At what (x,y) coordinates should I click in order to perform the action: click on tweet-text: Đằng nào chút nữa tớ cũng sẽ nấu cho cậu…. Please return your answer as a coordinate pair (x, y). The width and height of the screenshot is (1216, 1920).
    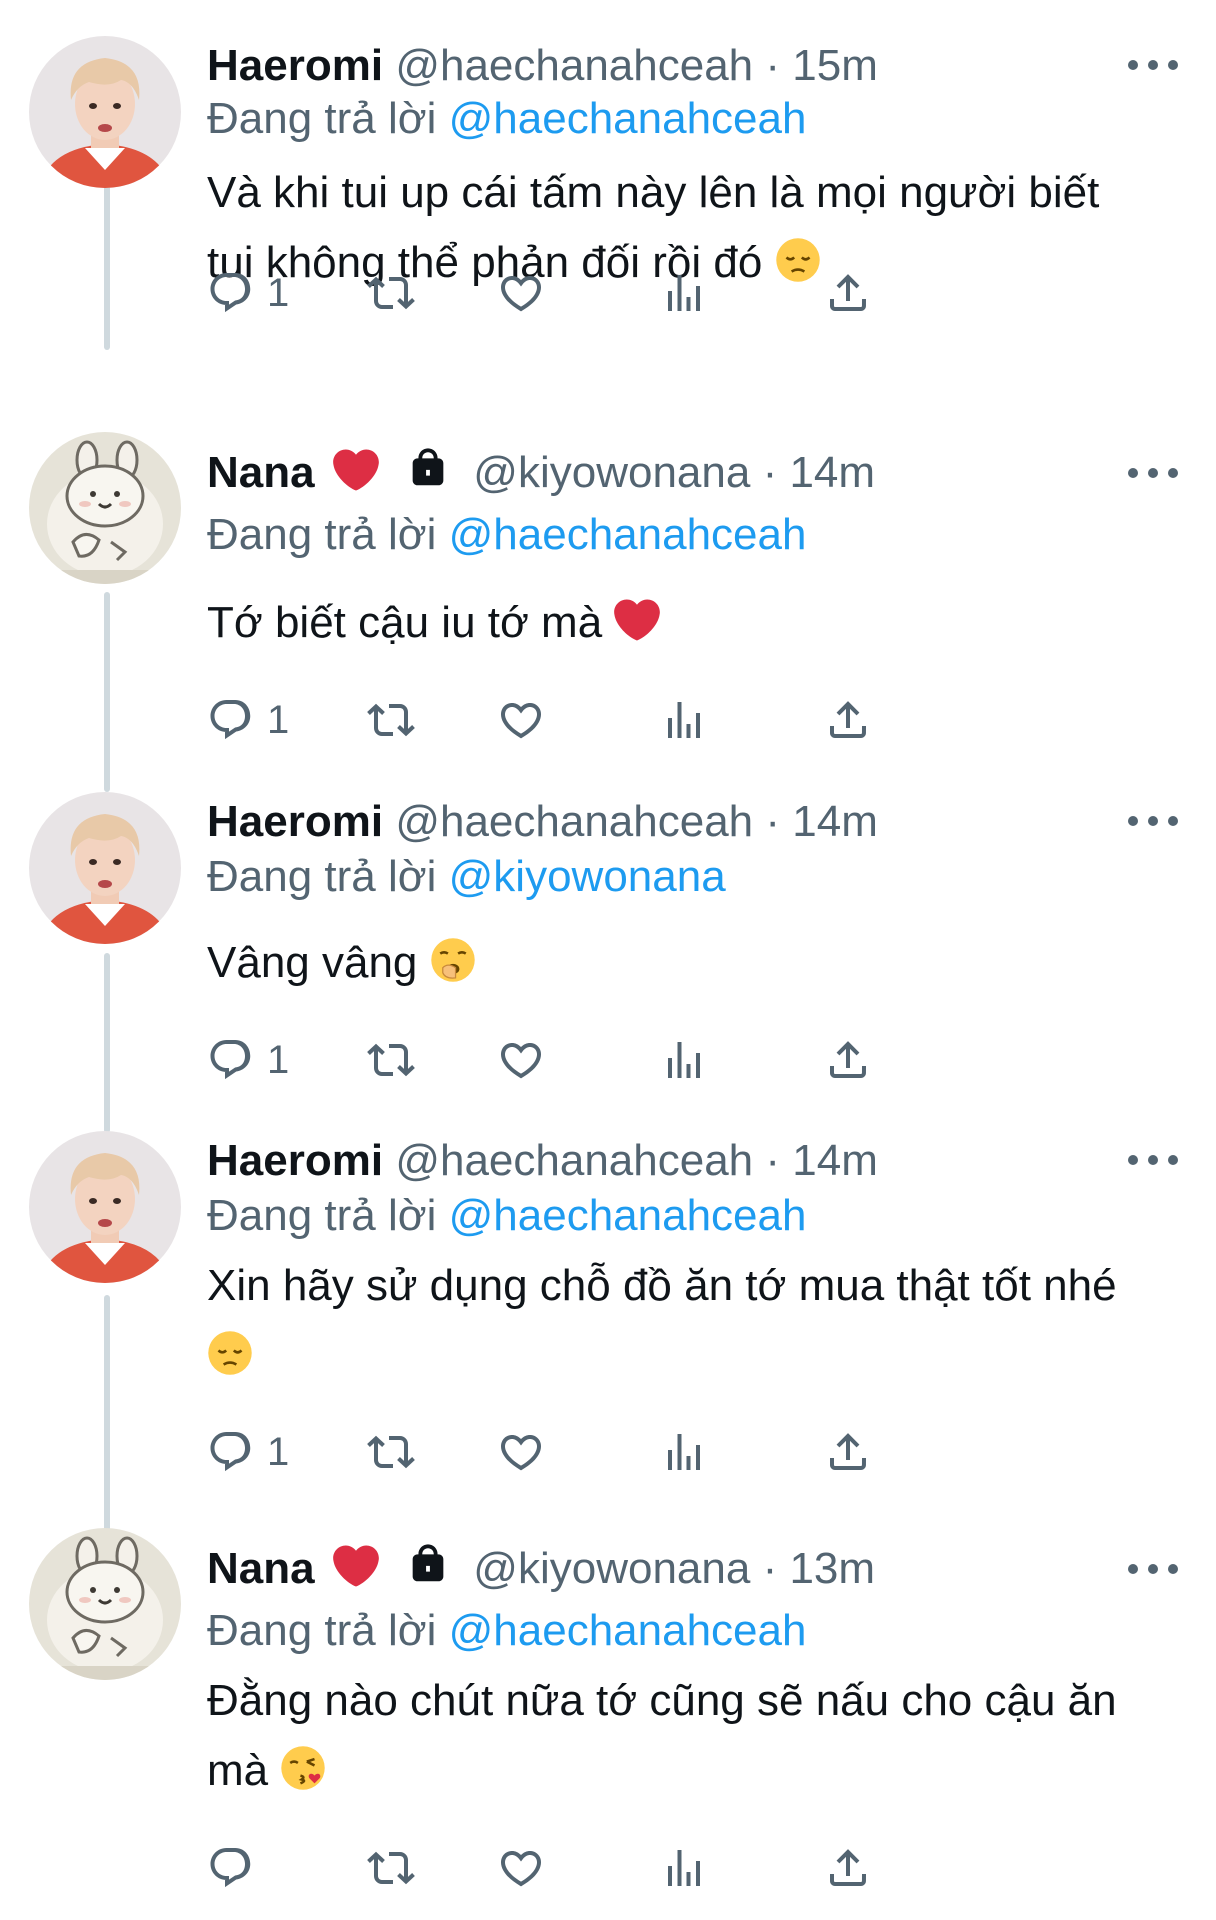
    Looking at the image, I should click on (677, 1736).